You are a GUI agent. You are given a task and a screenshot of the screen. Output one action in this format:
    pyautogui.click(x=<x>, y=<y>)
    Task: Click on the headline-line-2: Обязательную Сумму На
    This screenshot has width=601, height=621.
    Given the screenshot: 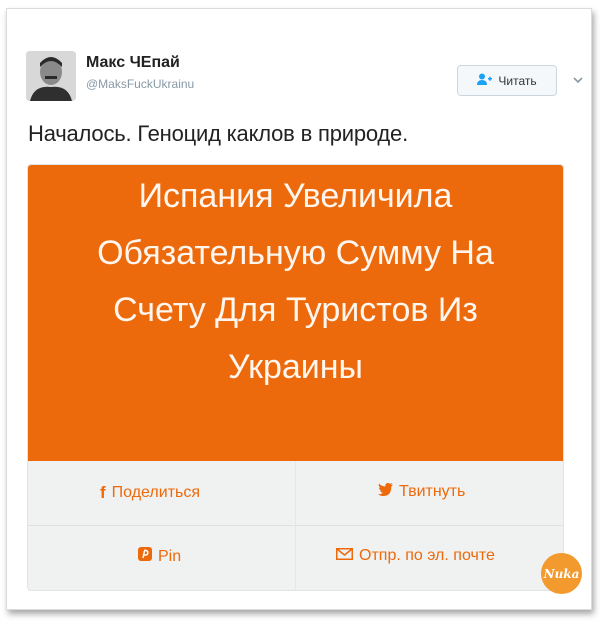 What is the action you would take?
    pyautogui.click(x=295, y=253)
    